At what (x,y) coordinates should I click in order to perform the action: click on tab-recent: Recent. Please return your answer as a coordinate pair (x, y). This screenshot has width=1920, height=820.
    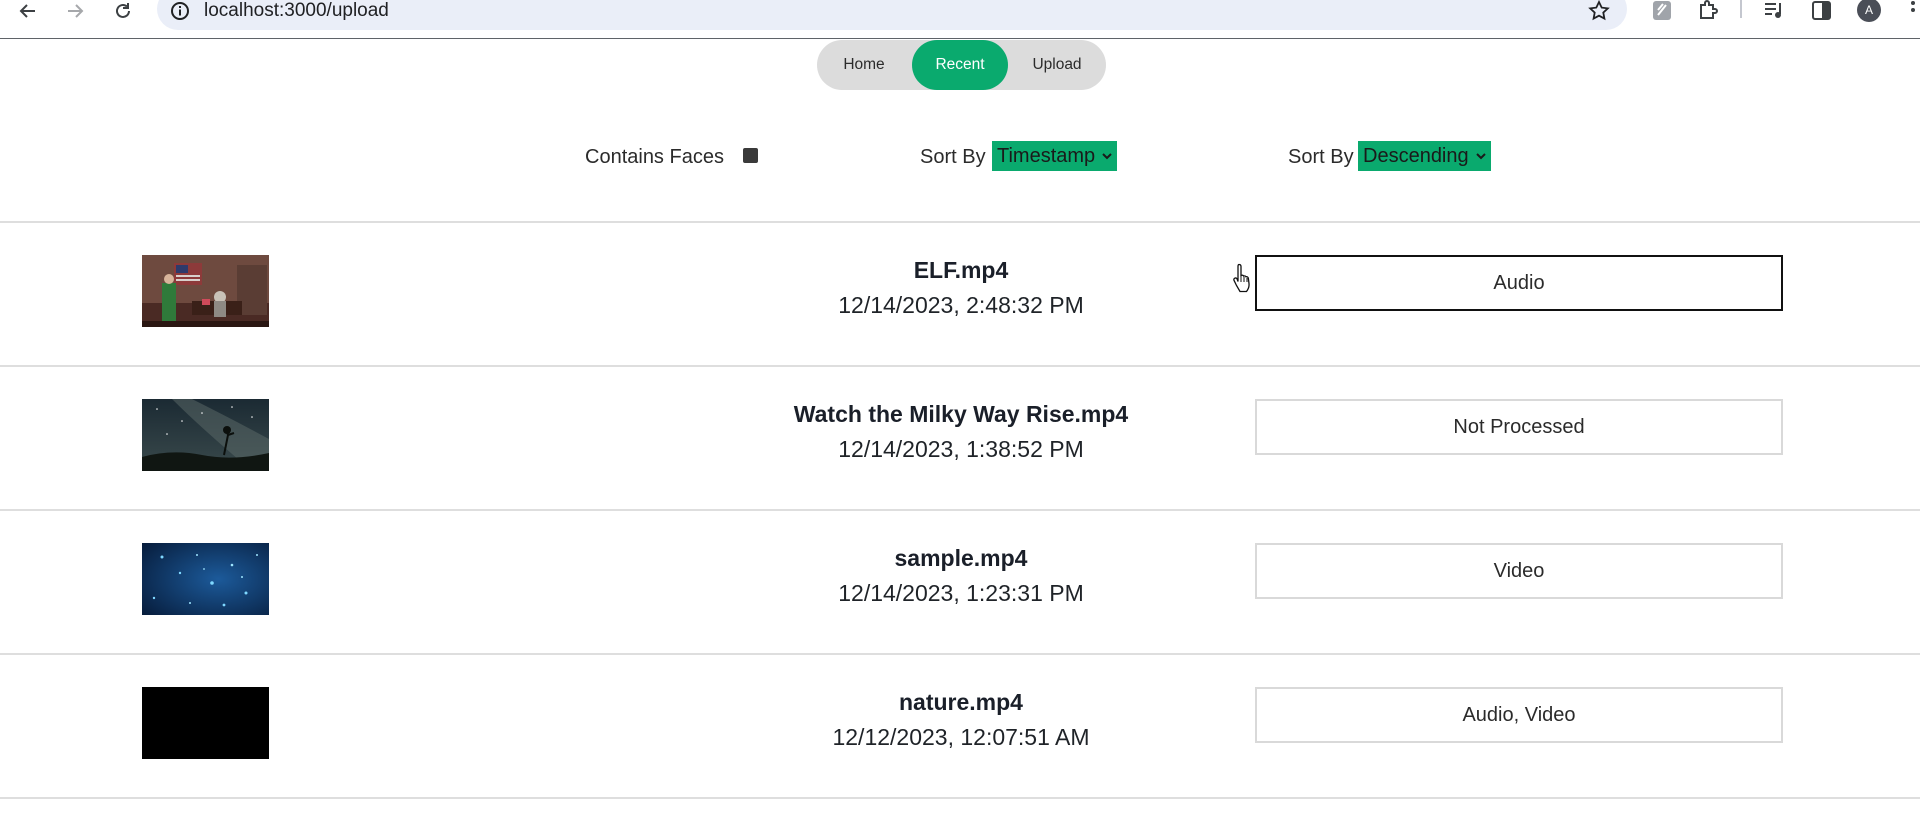
    Looking at the image, I should click on (960, 65).